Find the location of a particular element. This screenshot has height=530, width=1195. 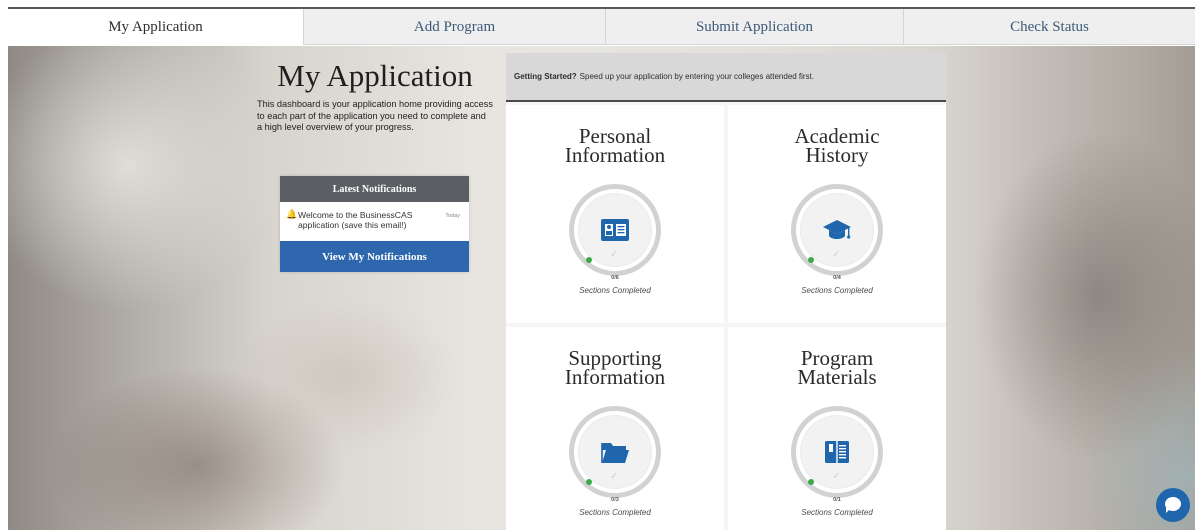

tab-my-application: My Application is located at coordinates (155, 27).